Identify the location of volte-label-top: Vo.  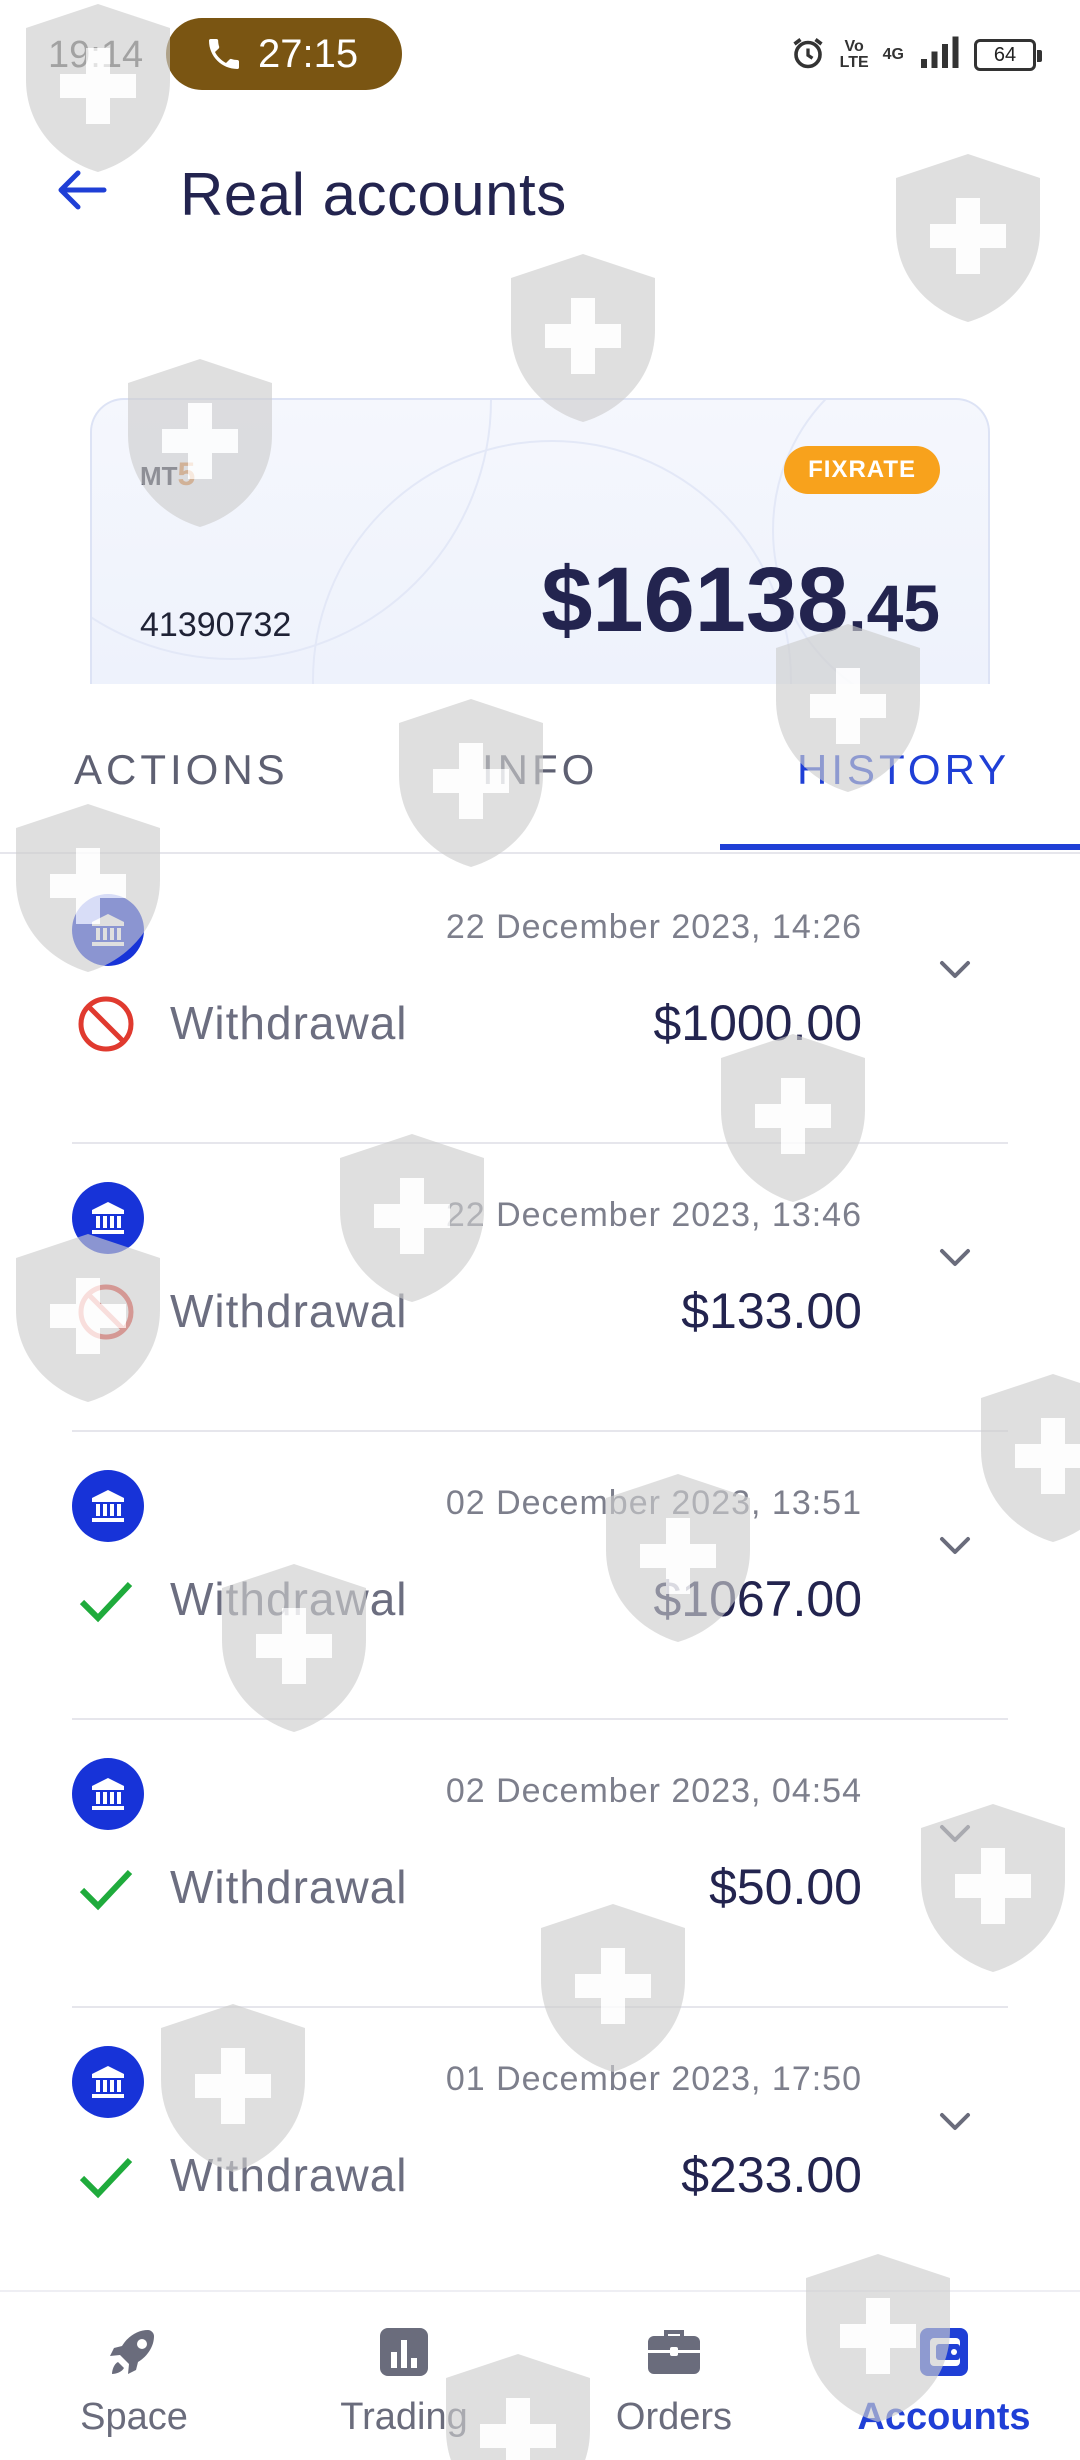
(854, 46).